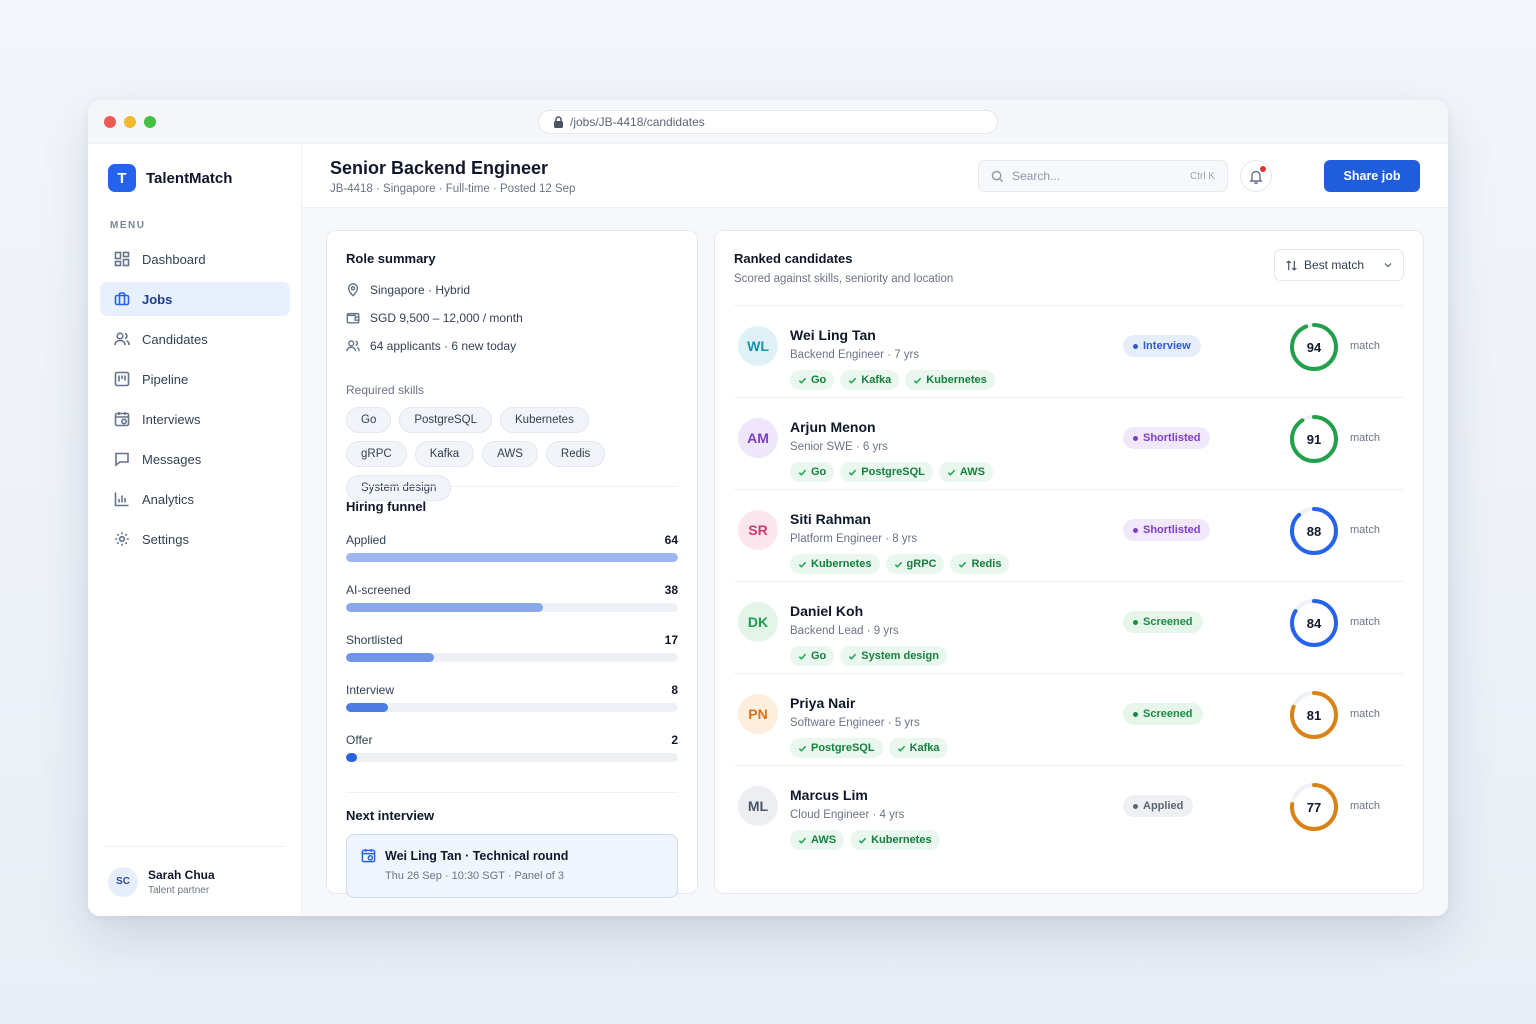  Describe the element at coordinates (1314, 623) in the screenshot. I see `match-score-ring: 84` at that location.